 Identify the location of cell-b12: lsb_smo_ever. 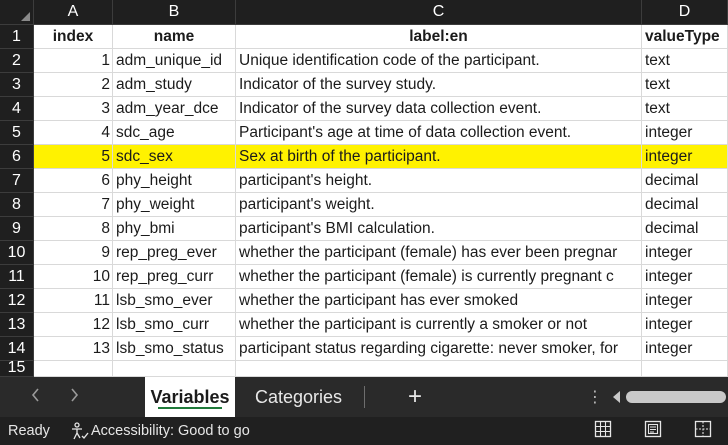
(174, 301).